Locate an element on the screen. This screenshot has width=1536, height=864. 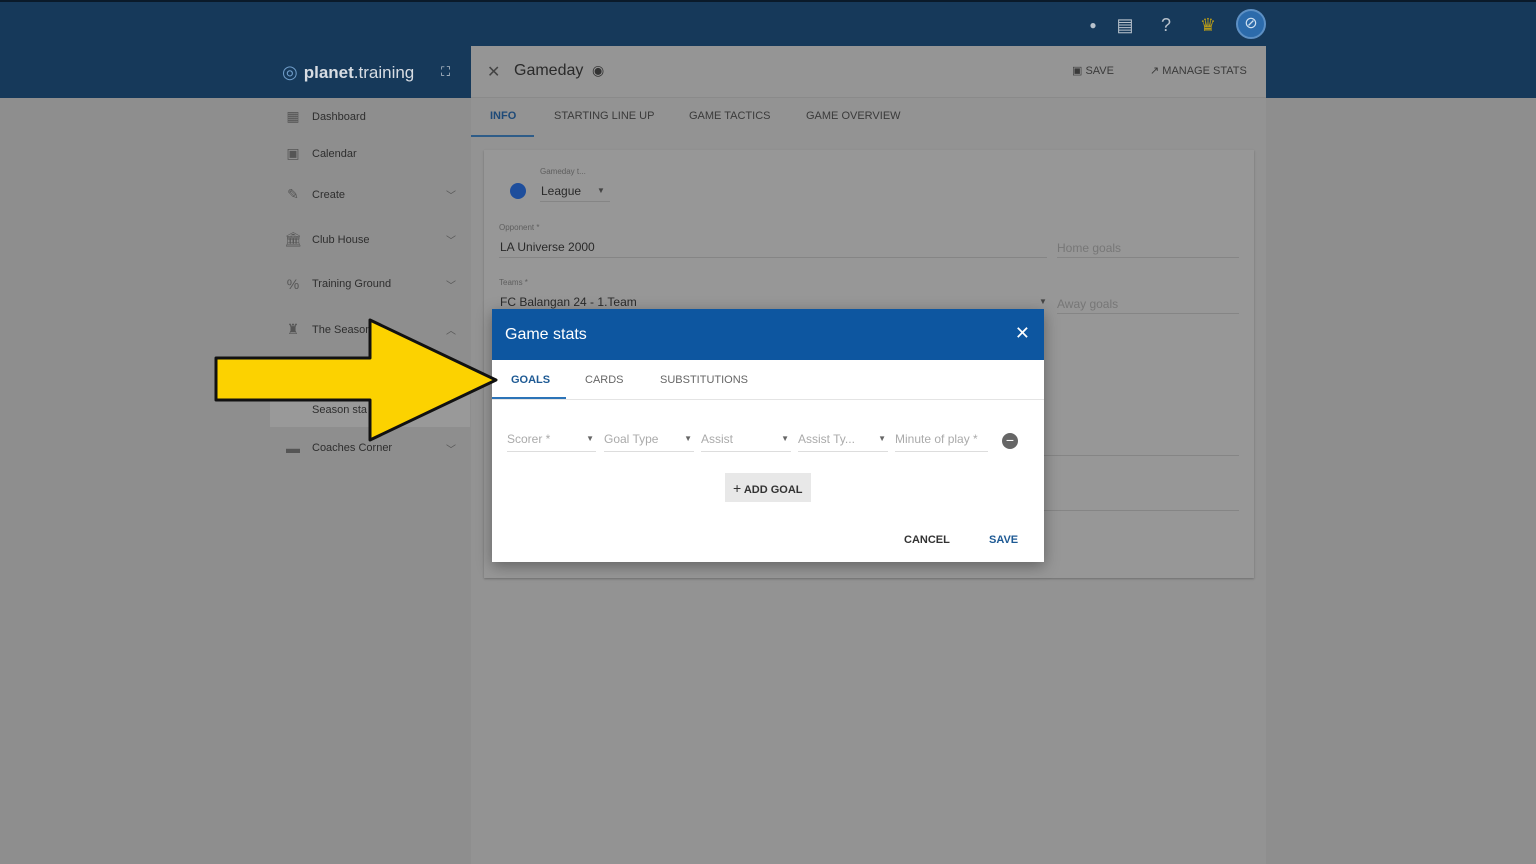
panel-header: ✕ Gameday ◉ ▣ SAVE ↗ MANAGE STATS is located at coordinates (868, 72).